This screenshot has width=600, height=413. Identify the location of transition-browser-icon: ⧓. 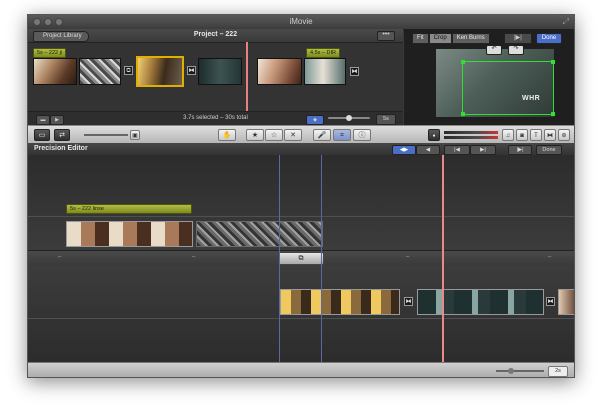
(550, 135).